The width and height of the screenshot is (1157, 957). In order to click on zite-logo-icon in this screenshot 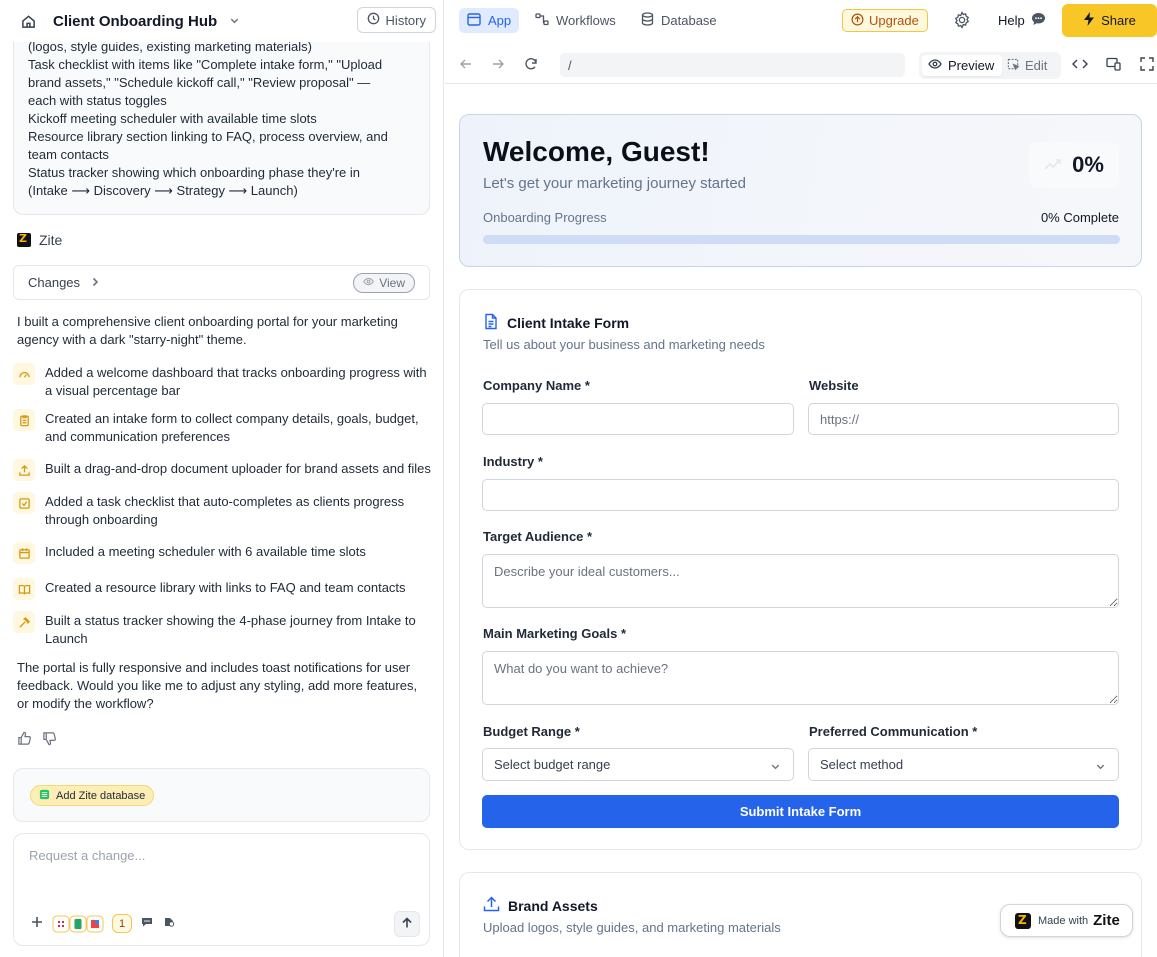, I will do `click(24, 239)`.